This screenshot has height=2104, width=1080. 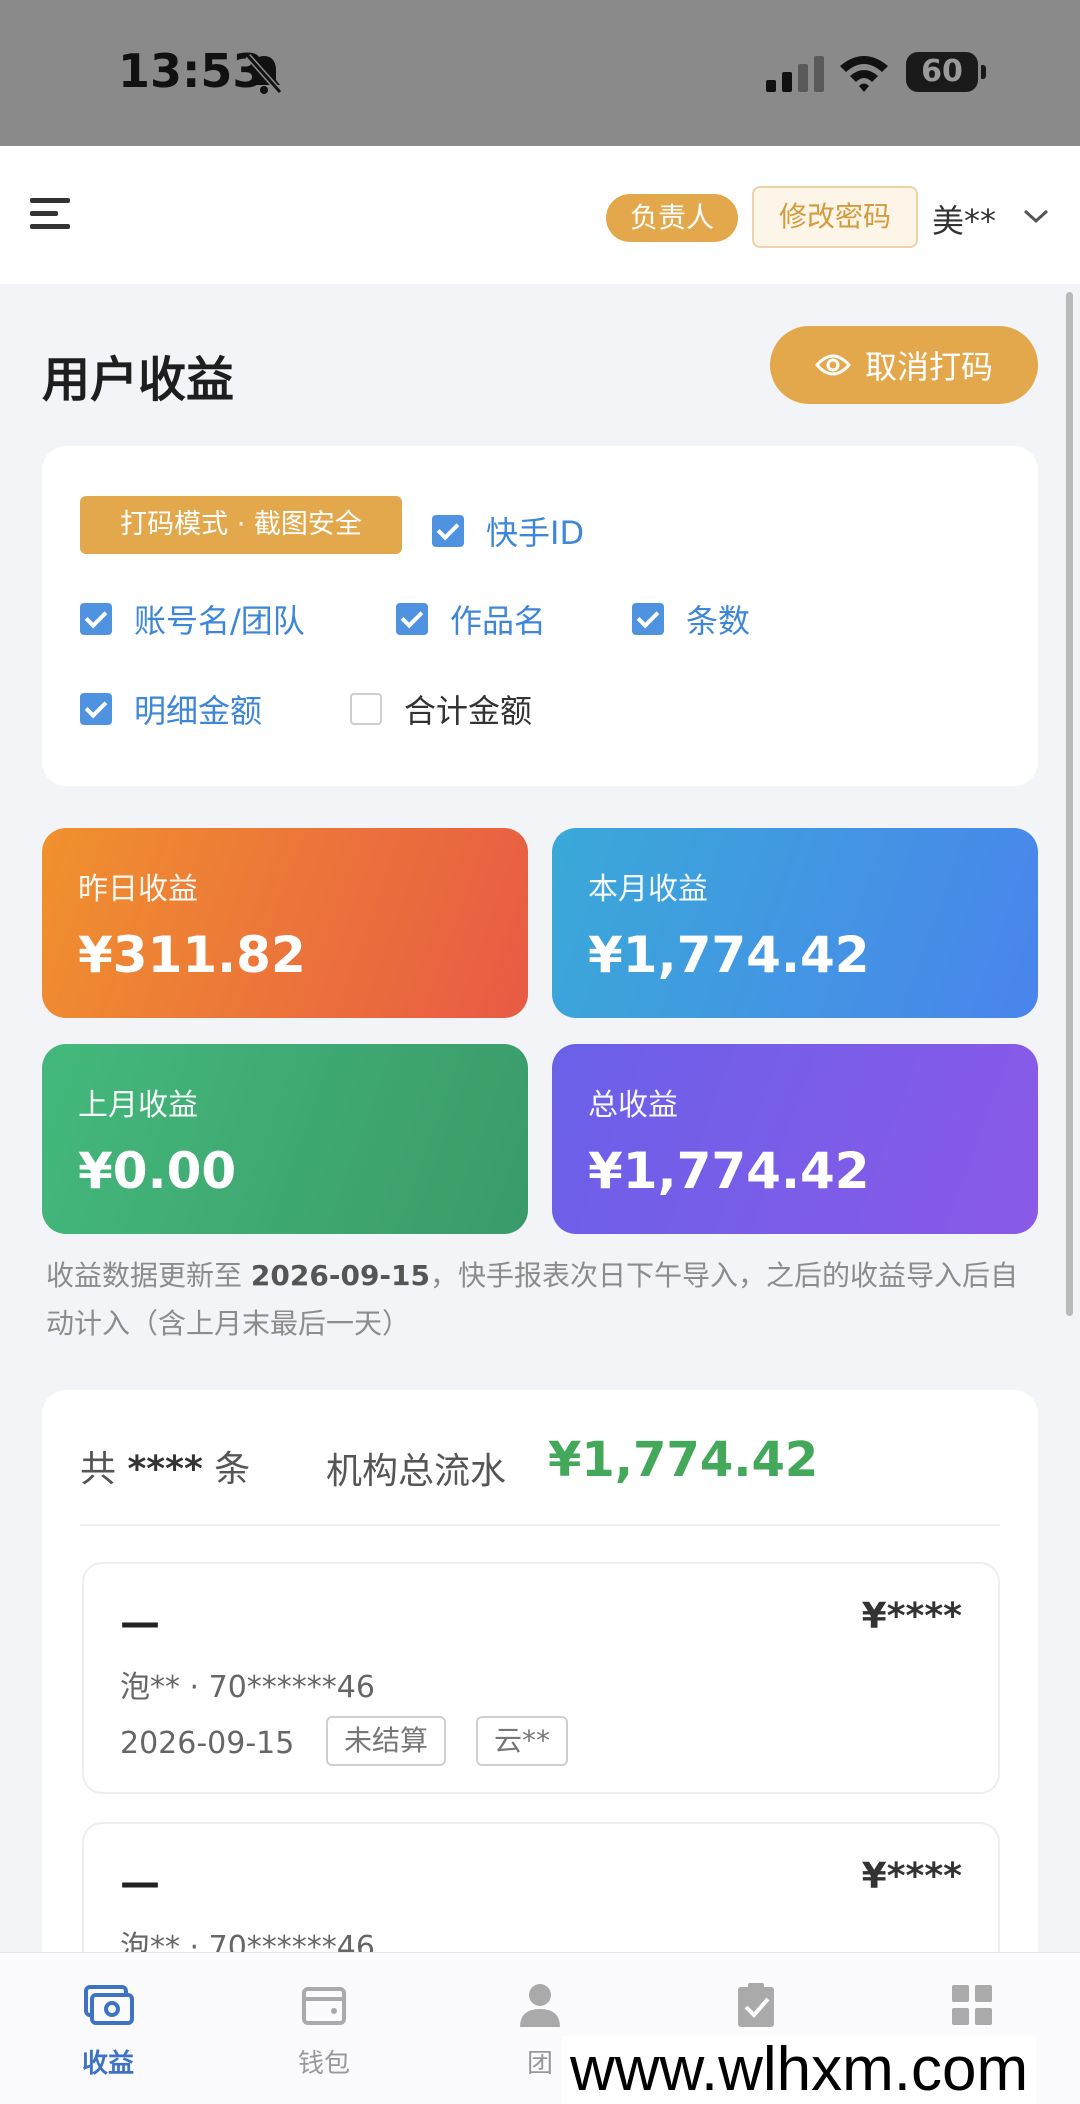 I want to click on stat-label: 昨日收益, so click(x=138, y=889).